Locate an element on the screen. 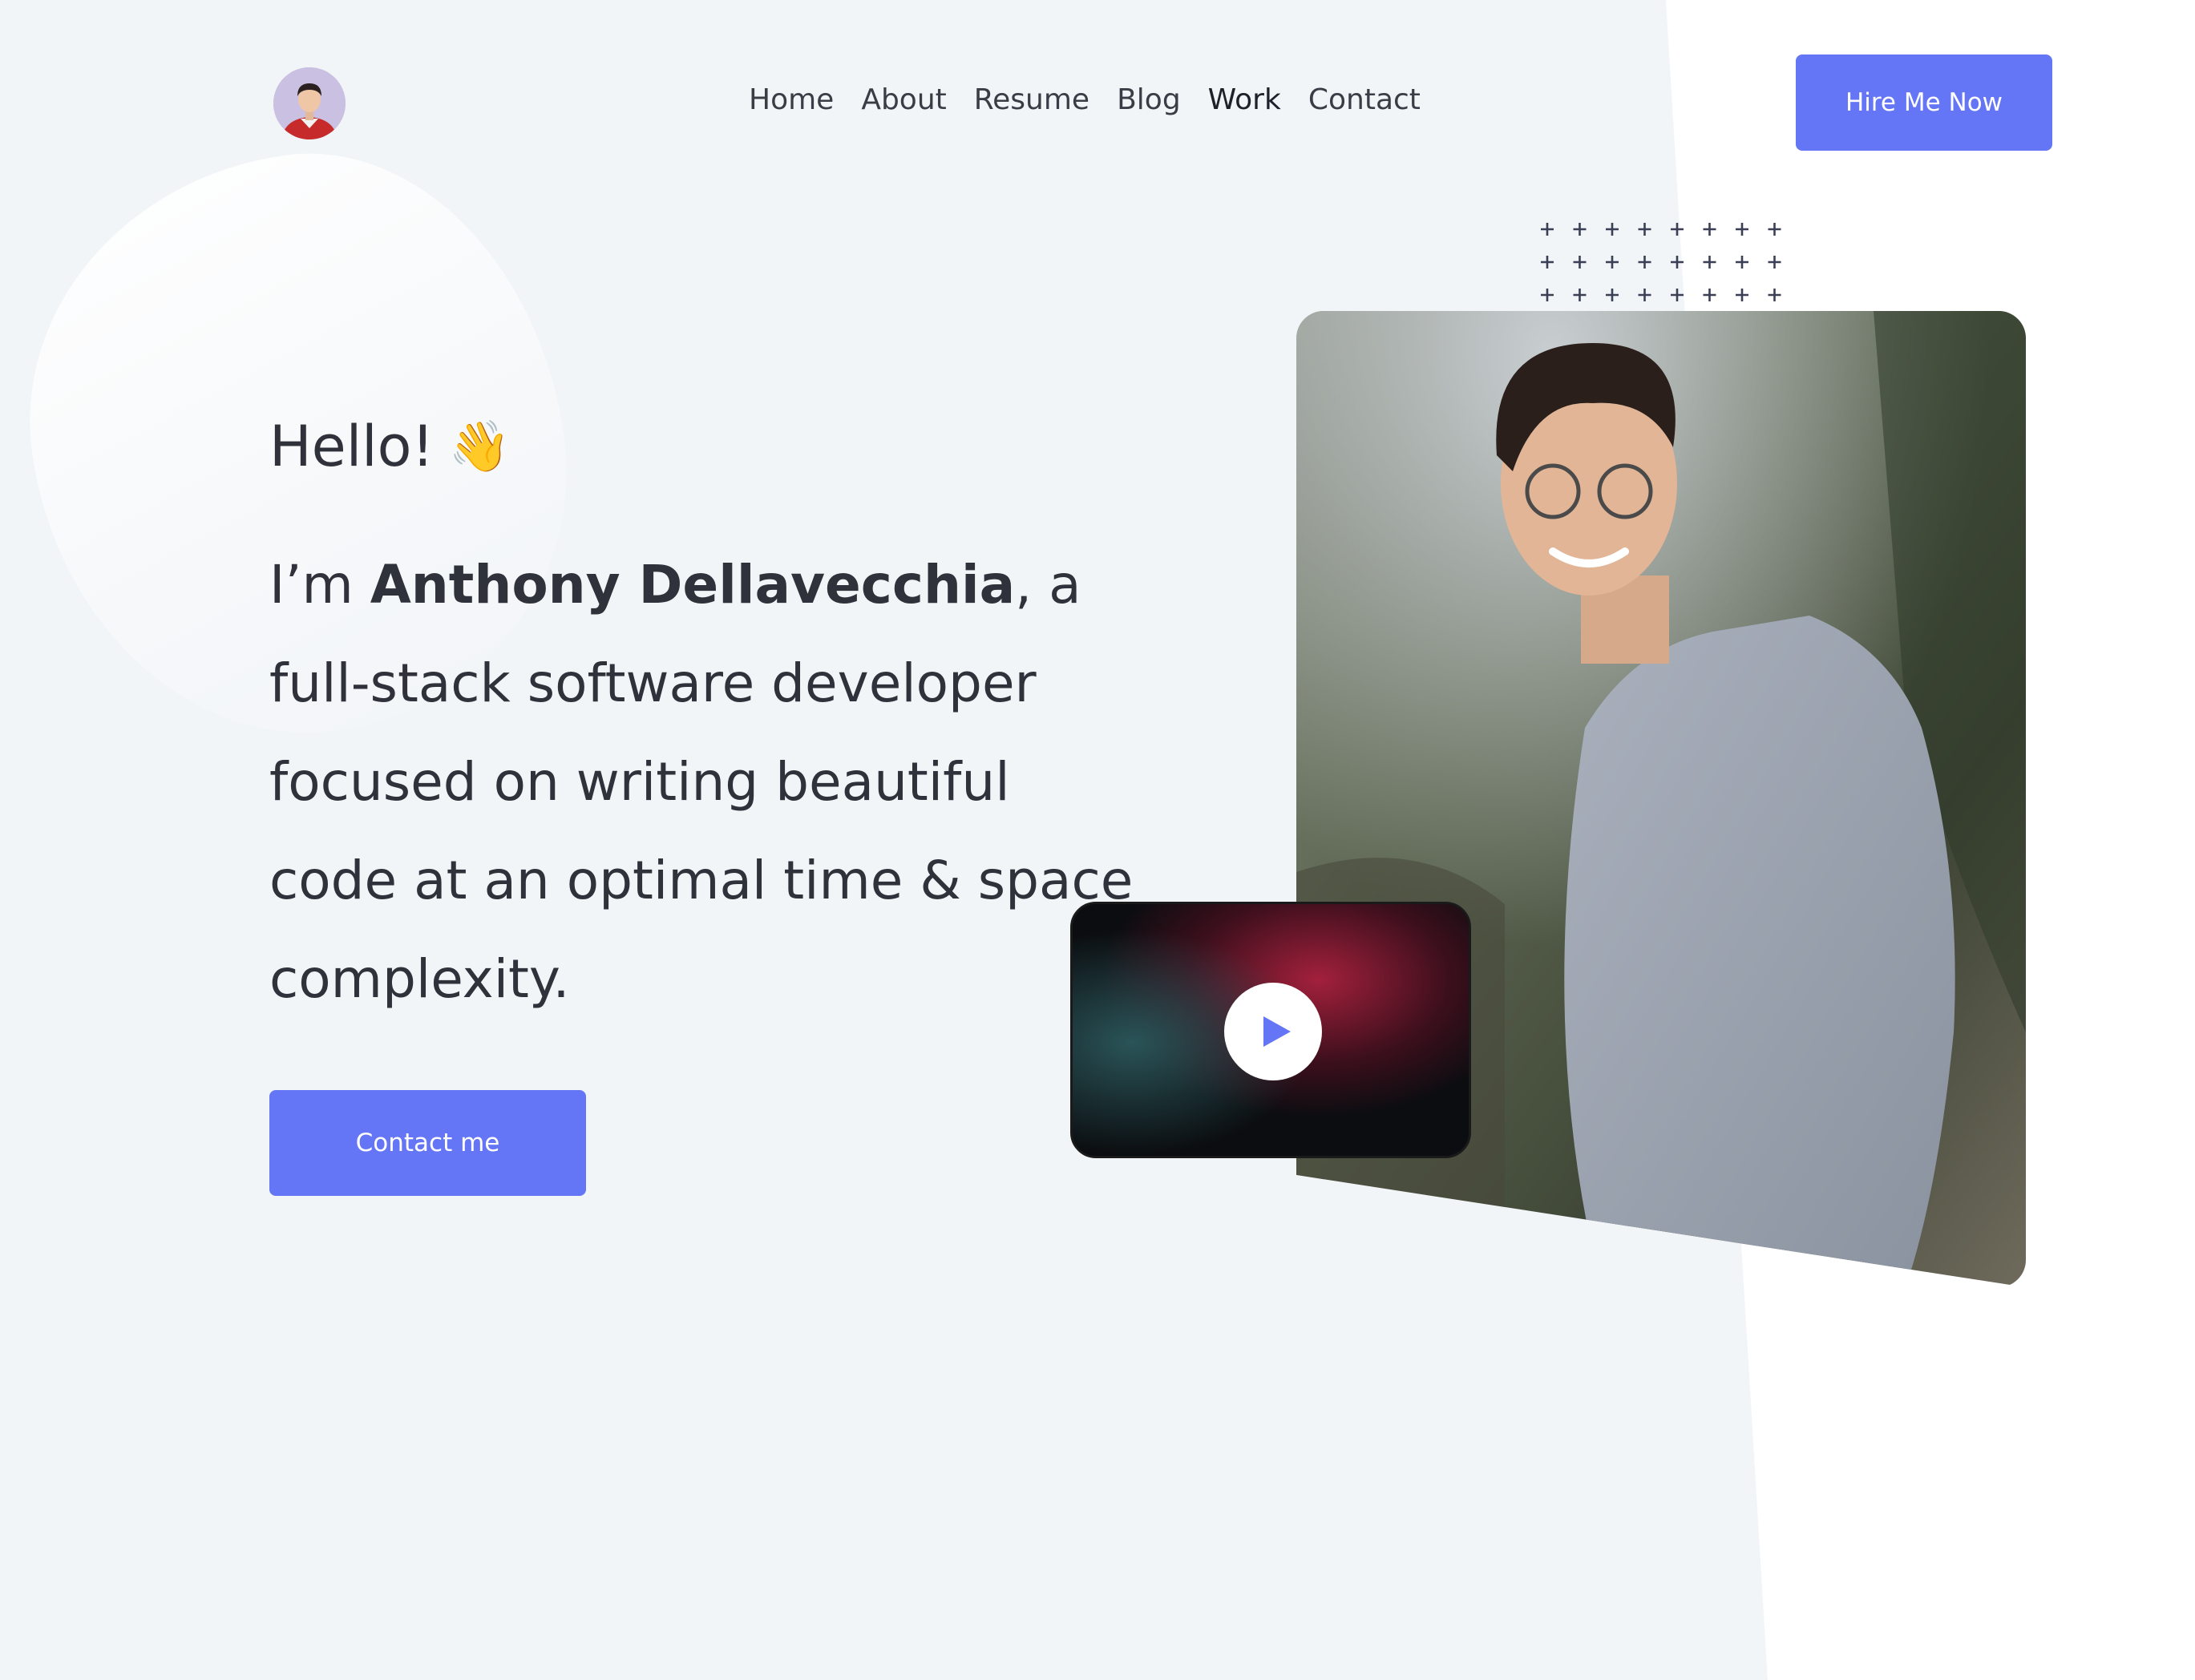 The width and height of the screenshot is (2195, 1680). waving-hand-icon: 👋 is located at coordinates (480, 446).